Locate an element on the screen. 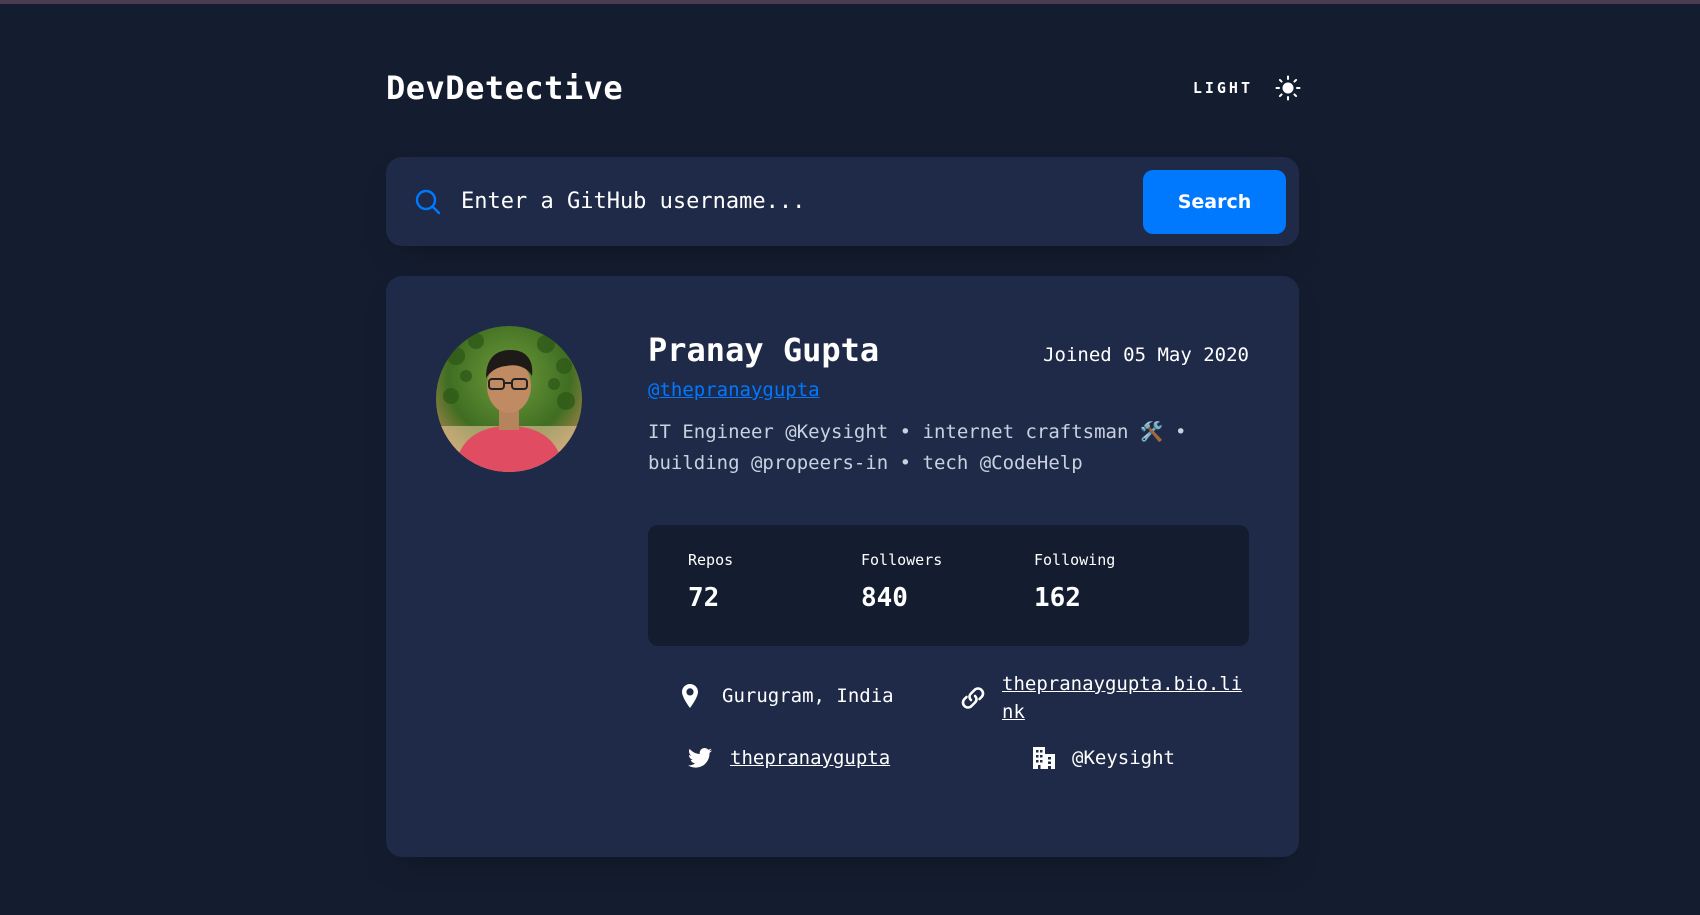  twitter-icon is located at coordinates (700, 758).